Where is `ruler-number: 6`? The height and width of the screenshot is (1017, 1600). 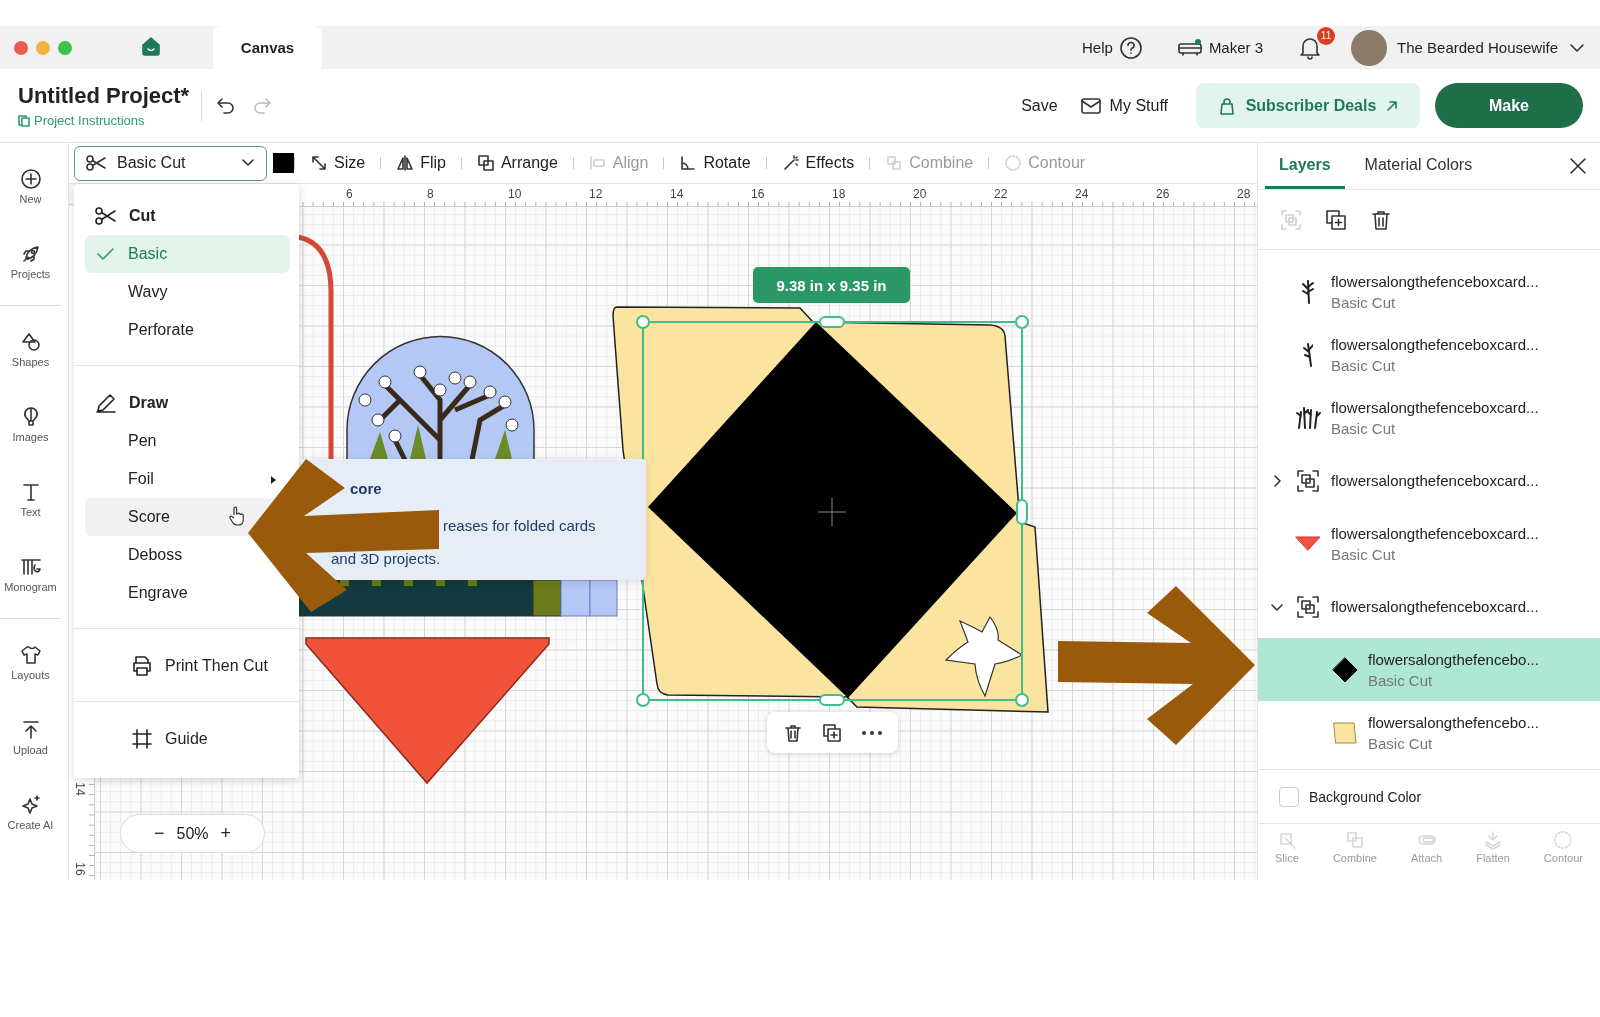
ruler-number: 6 is located at coordinates (349, 194).